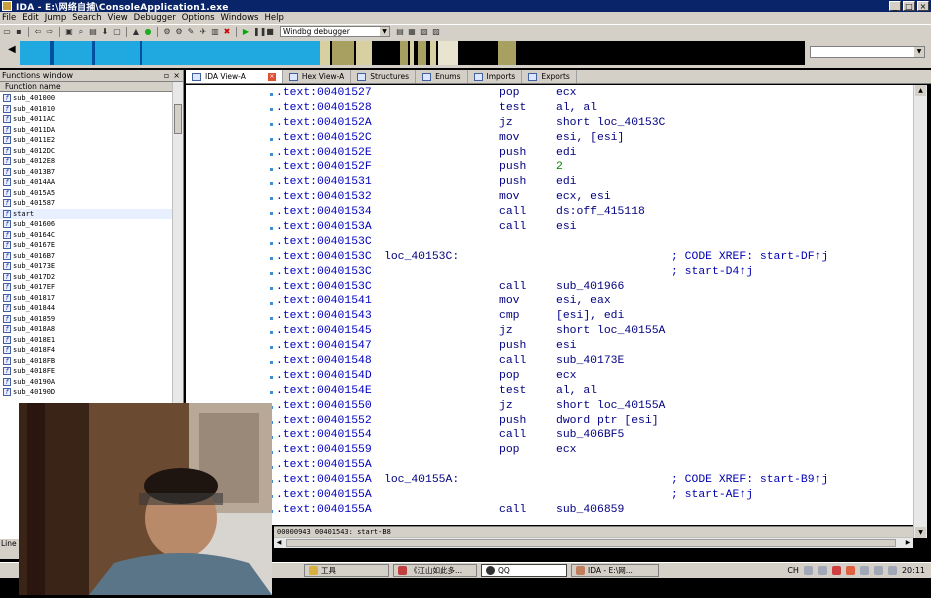 The width and height of the screenshot is (931, 598). What do you see at coordinates (86, 119) in the screenshot?
I see `function-list-item: f sub_4011AC` at bounding box center [86, 119].